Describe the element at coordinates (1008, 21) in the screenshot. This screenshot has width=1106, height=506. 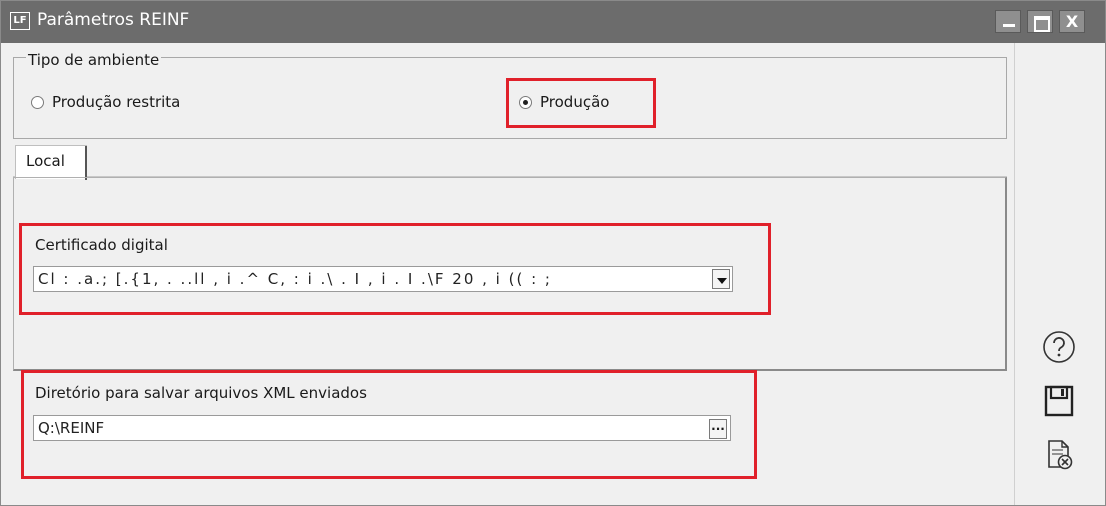
I see `minimize-button` at that location.